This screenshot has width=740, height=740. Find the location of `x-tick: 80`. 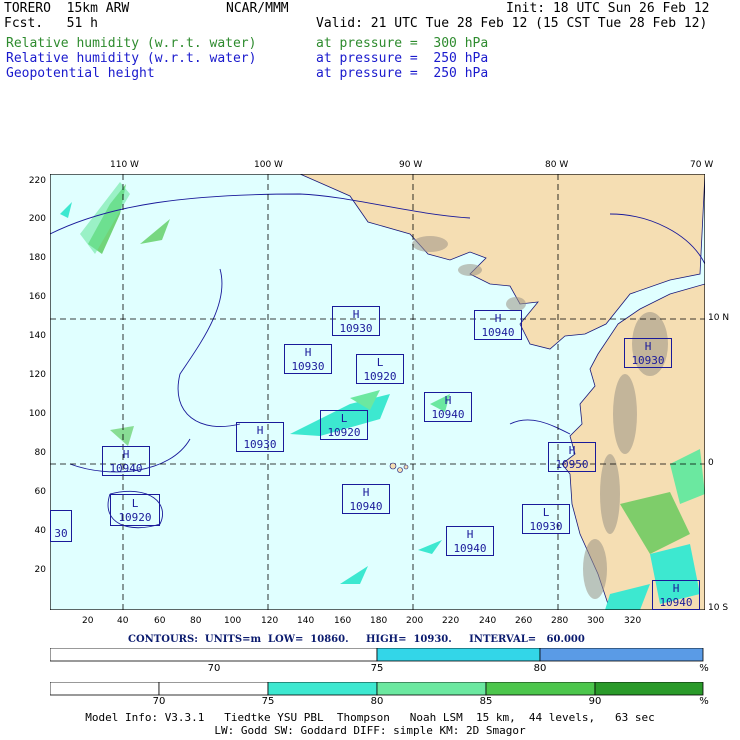

x-tick: 80 is located at coordinates (196, 621).